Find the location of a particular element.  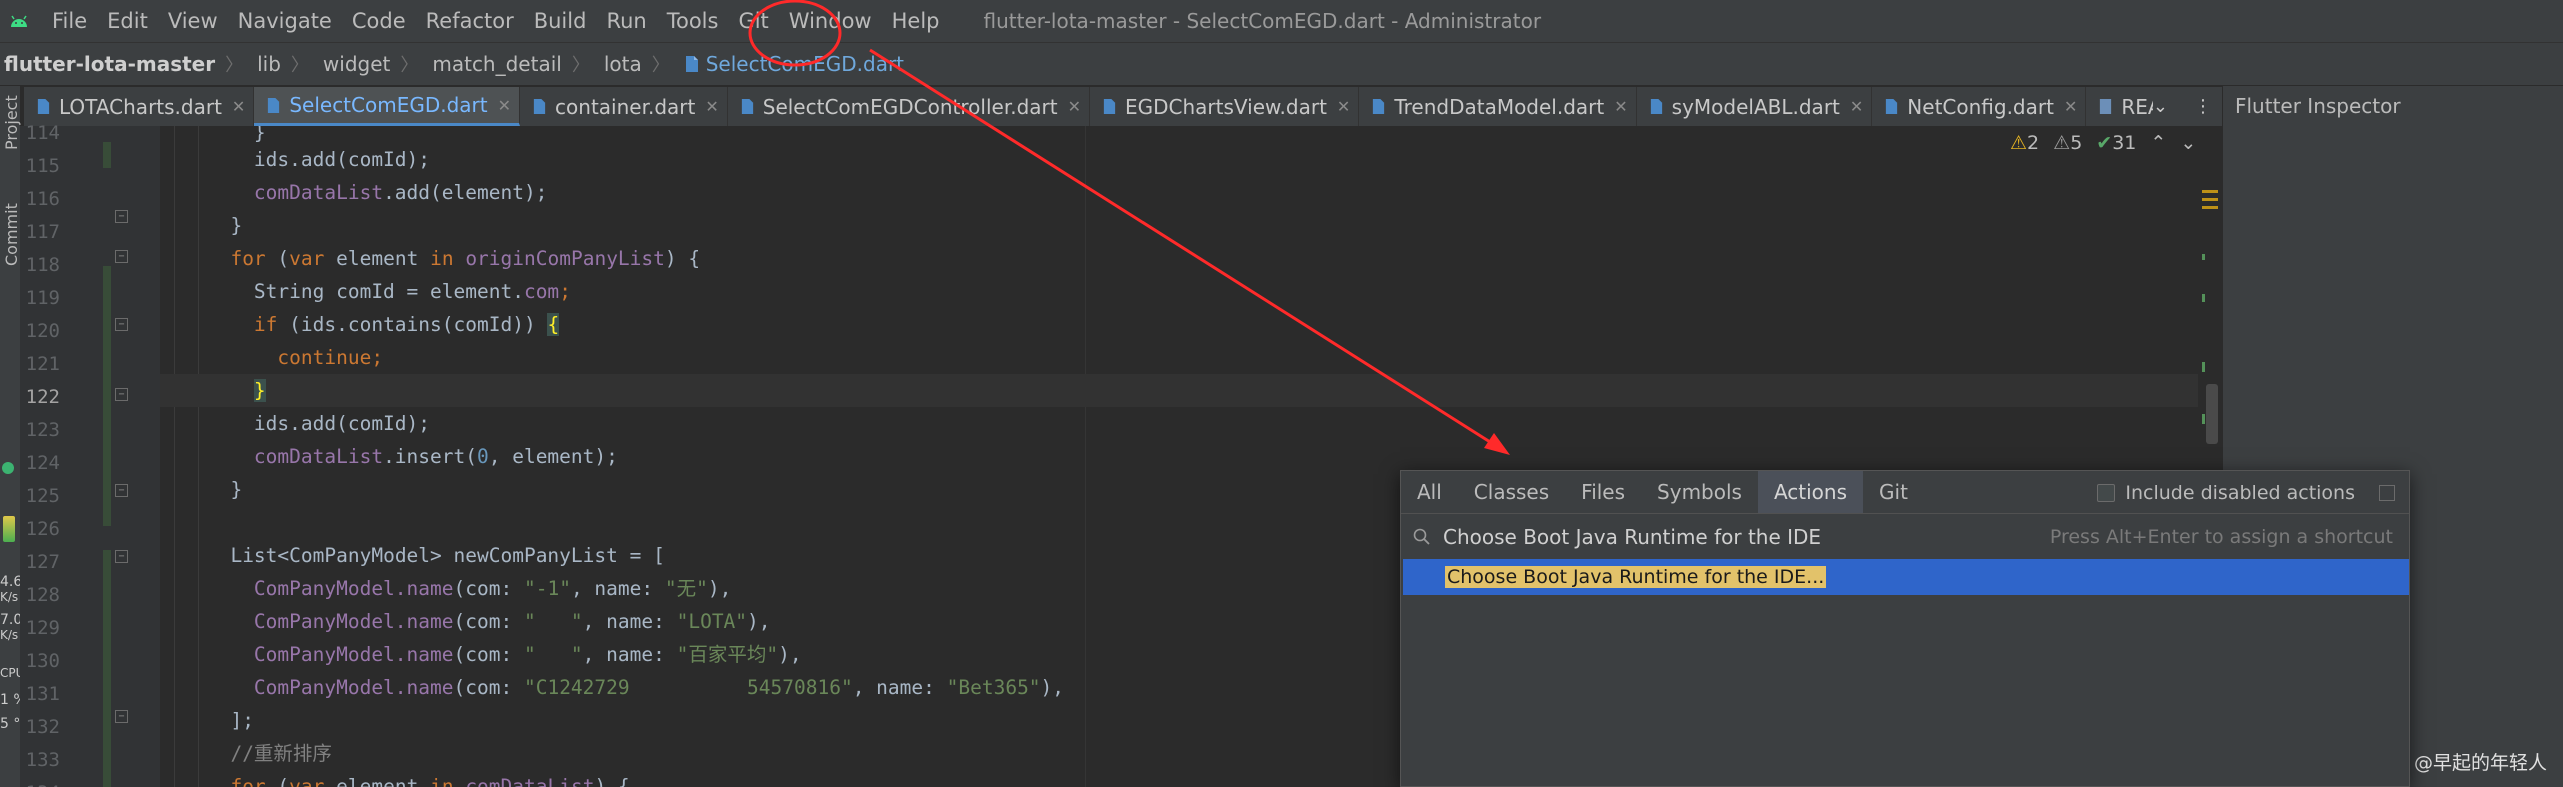

tab-label: SelectComEGD.dart is located at coordinates (388, 105).